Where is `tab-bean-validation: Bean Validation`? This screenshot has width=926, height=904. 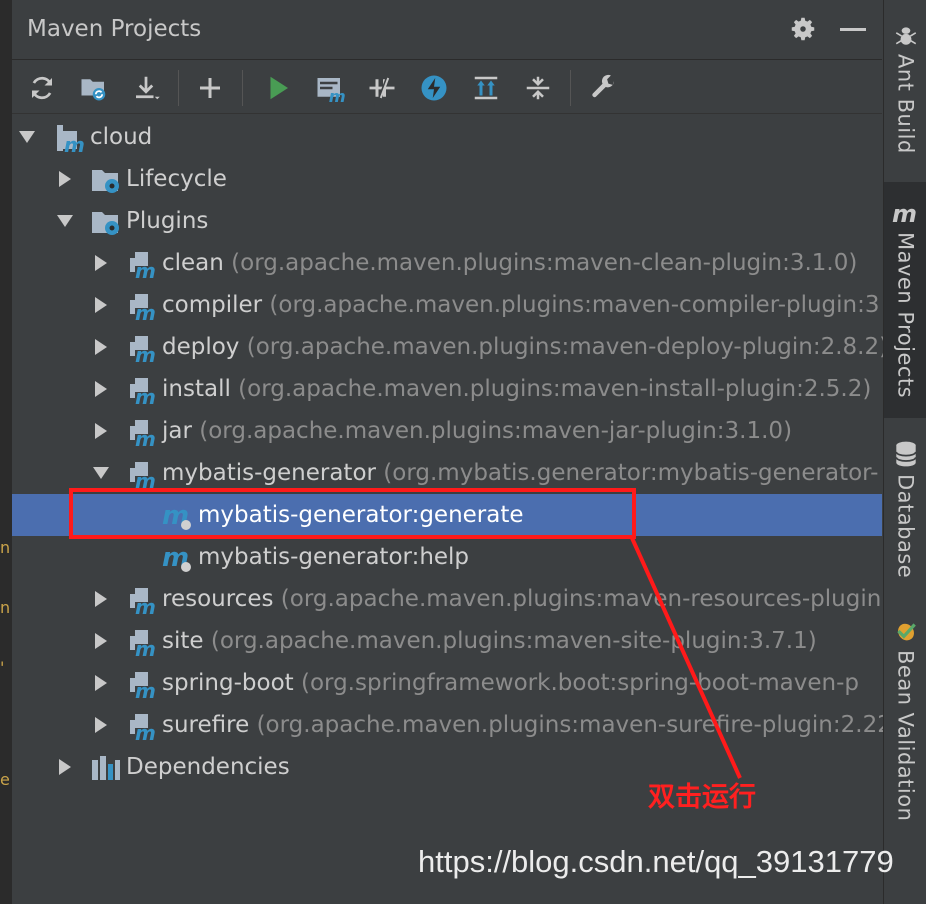
tab-bean-validation: Bean Validation is located at coordinates (905, 719).